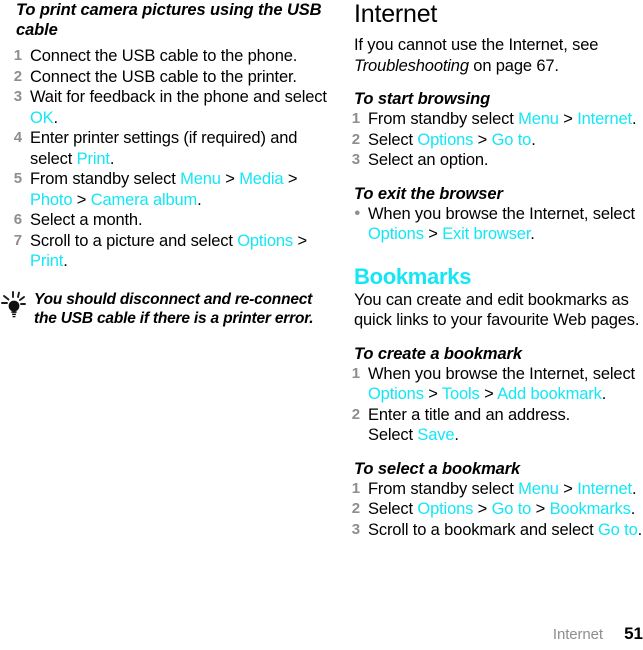  Describe the element at coordinates (393, 139) in the screenshot. I see `body-text: Select` at that location.